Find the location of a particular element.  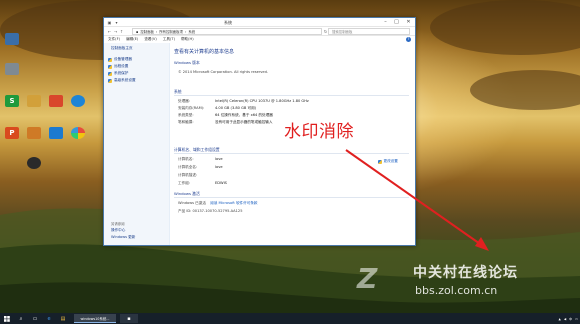

forward-button: → is located at coordinates (115, 31).